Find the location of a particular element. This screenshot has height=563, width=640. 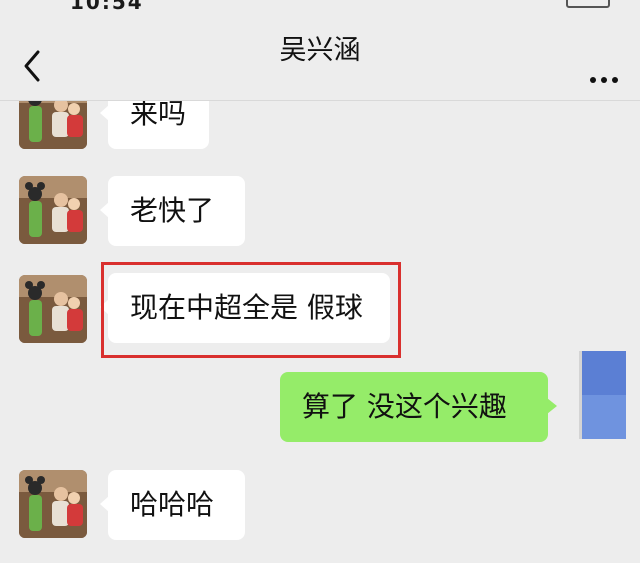

message-bubble: 来吗 is located at coordinates (154, 125).